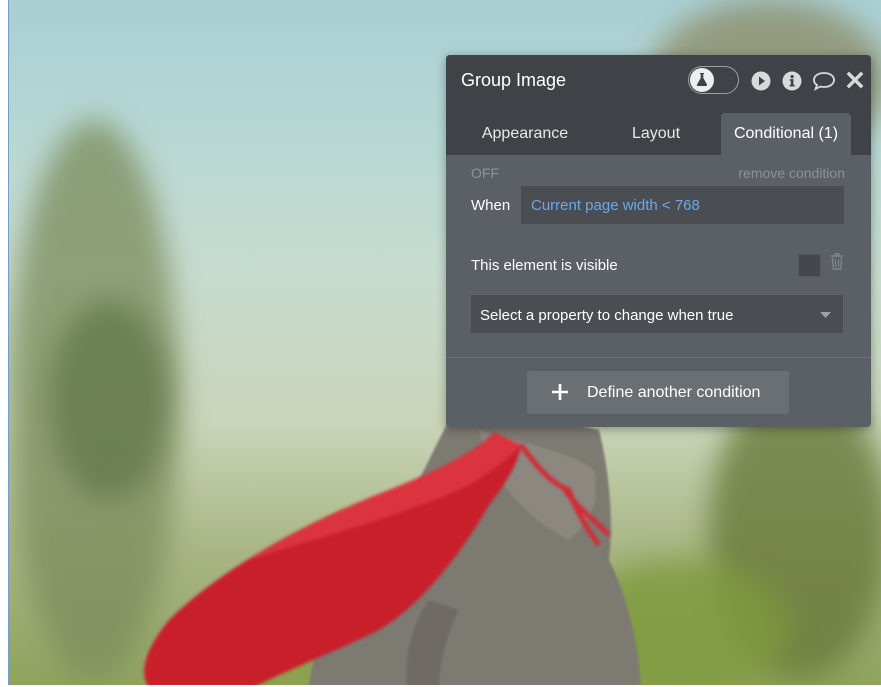 This screenshot has width=881, height=687. I want to click on toggle-knob, so click(702, 80).